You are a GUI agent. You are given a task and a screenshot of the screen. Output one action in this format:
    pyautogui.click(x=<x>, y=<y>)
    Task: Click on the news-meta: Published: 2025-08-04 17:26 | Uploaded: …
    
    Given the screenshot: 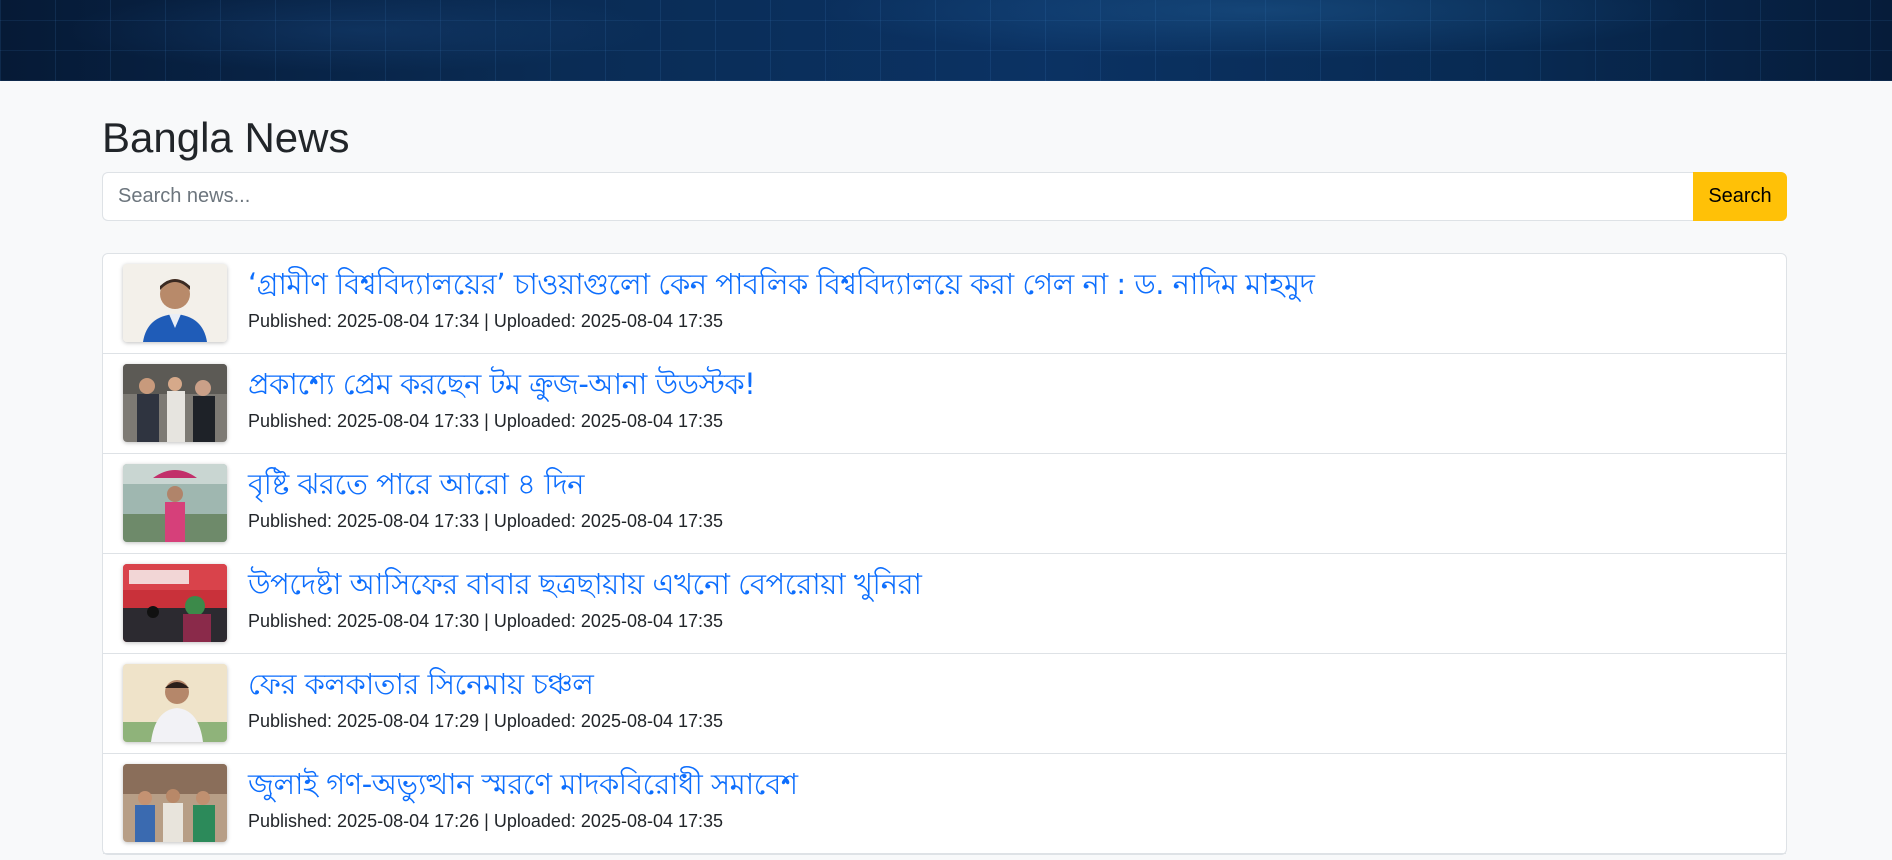 What is the action you would take?
    pyautogui.click(x=486, y=821)
    